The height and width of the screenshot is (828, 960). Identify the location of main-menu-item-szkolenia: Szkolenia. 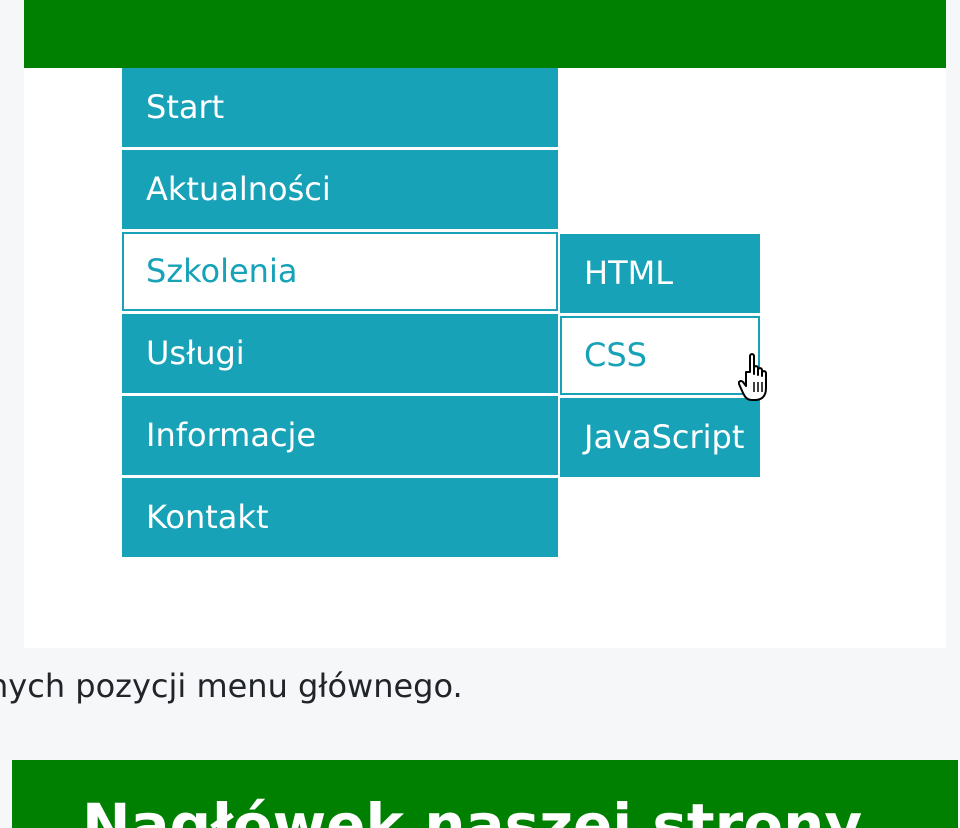
(340, 271).